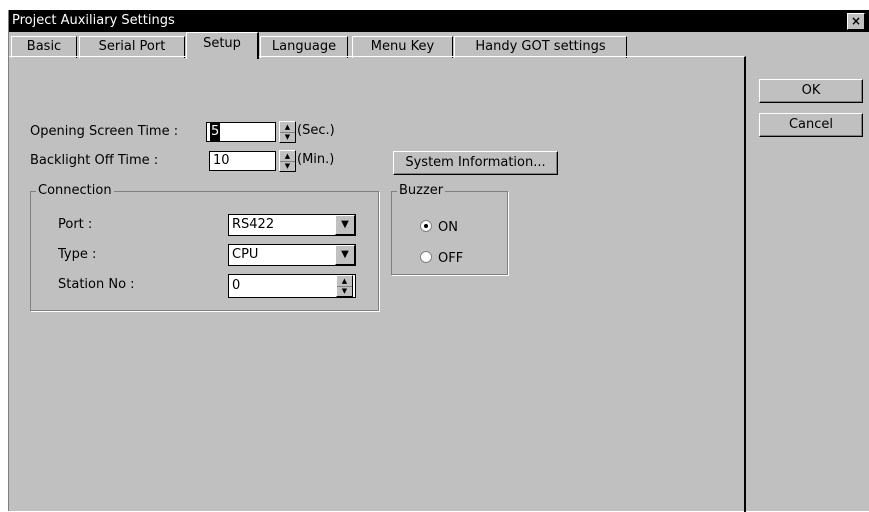  Describe the element at coordinates (215, 132) in the screenshot. I see `opening-screen-time-value: 5` at that location.